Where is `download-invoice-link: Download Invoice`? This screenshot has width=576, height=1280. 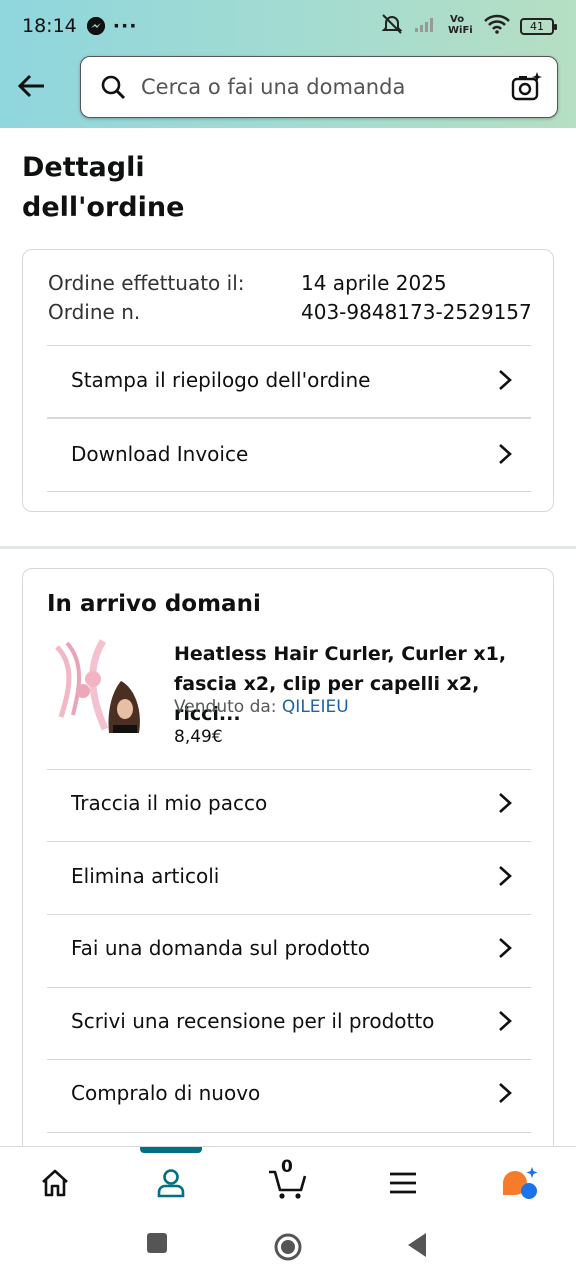 download-invoice-link: Download Invoice is located at coordinates (289, 454).